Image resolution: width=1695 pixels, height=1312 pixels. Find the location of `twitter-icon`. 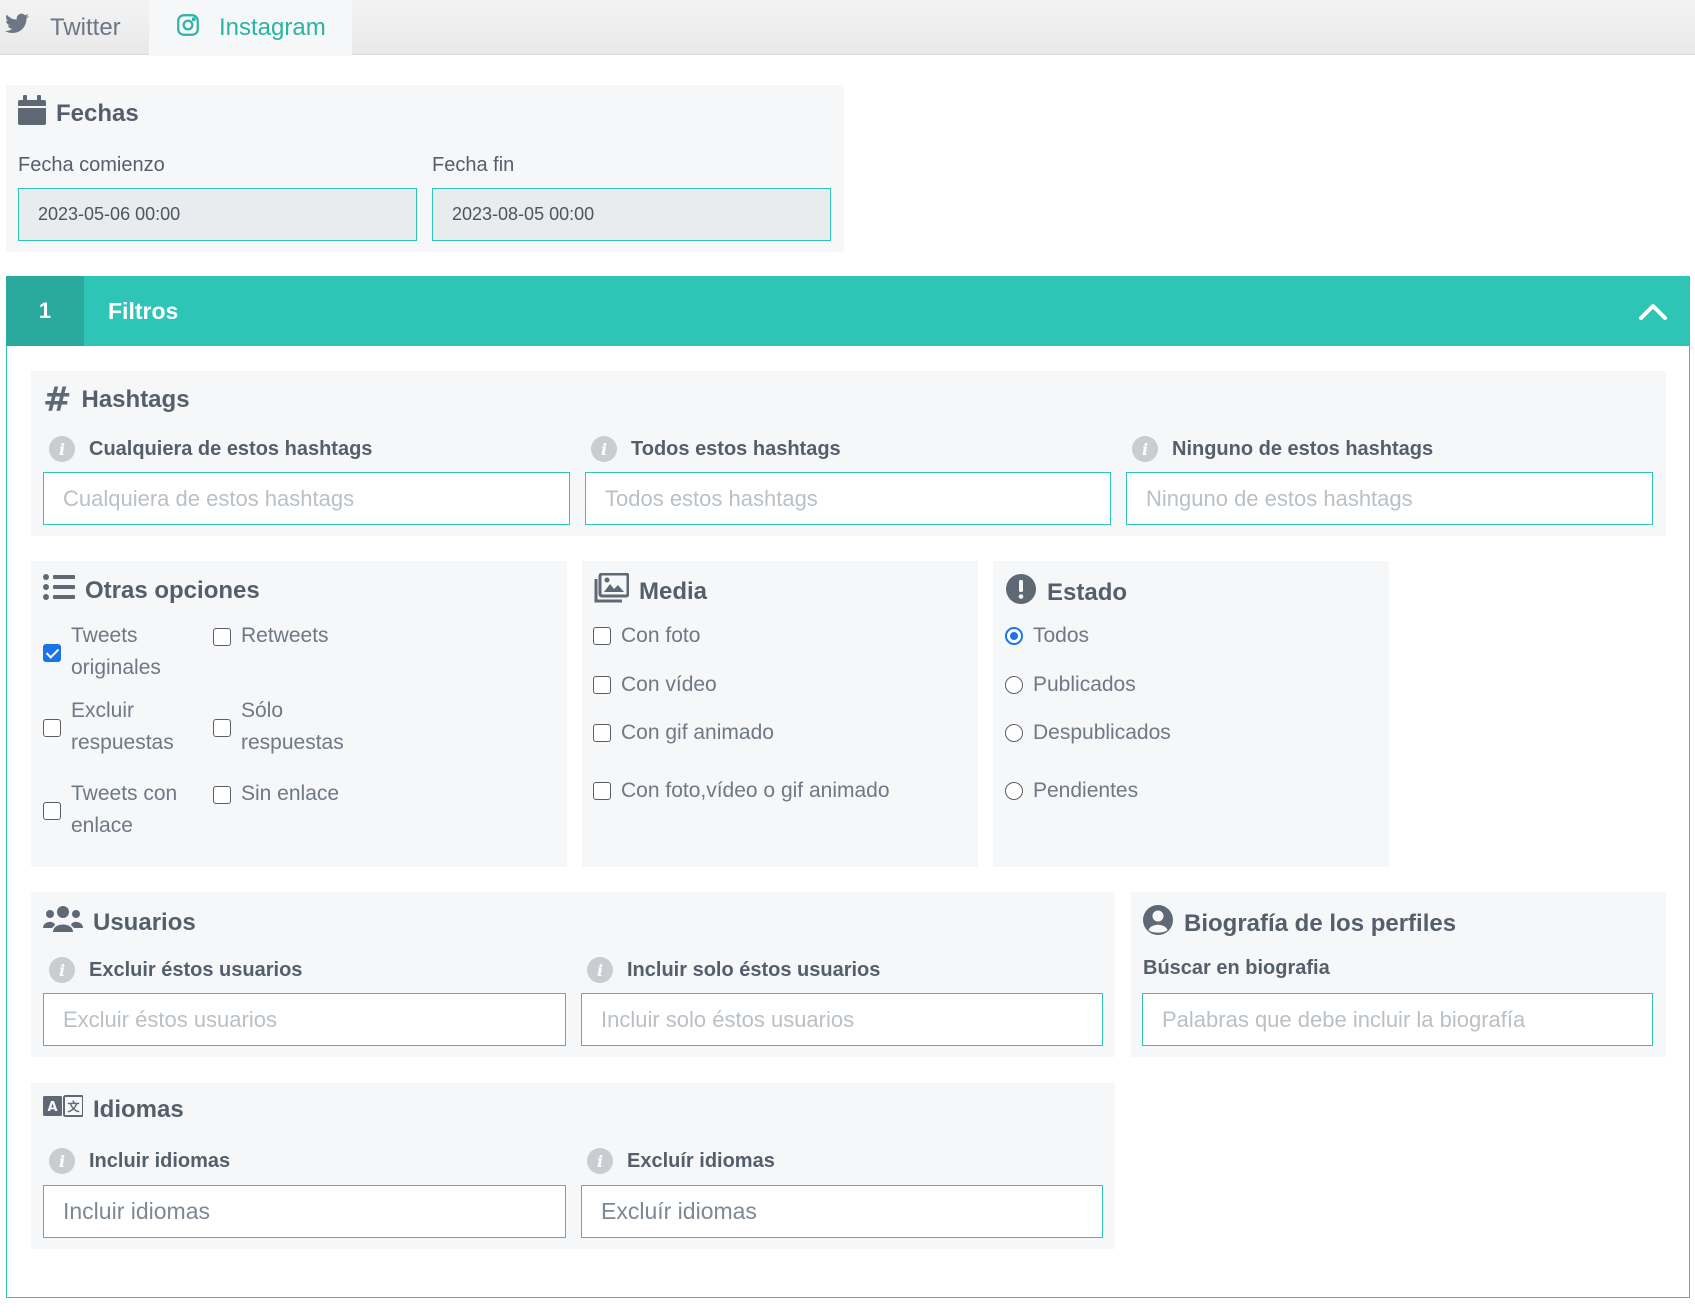

twitter-icon is located at coordinates (17, 27).